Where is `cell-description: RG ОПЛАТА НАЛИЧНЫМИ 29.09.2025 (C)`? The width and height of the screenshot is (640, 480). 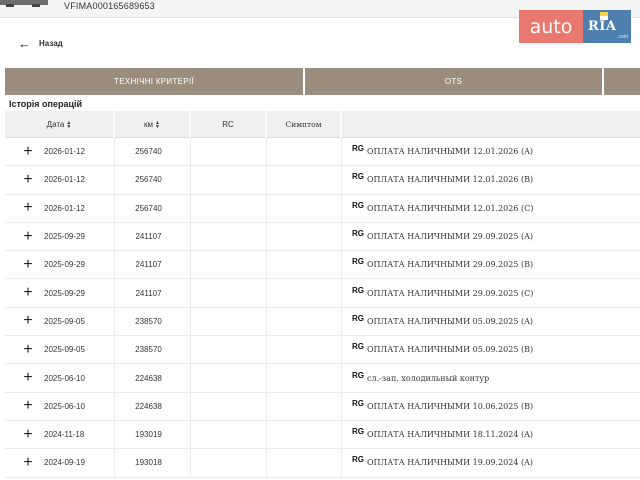 cell-description: RG ОПЛАТА НАЛИЧНЫМИ 29.09.2025 (C) is located at coordinates (491, 292).